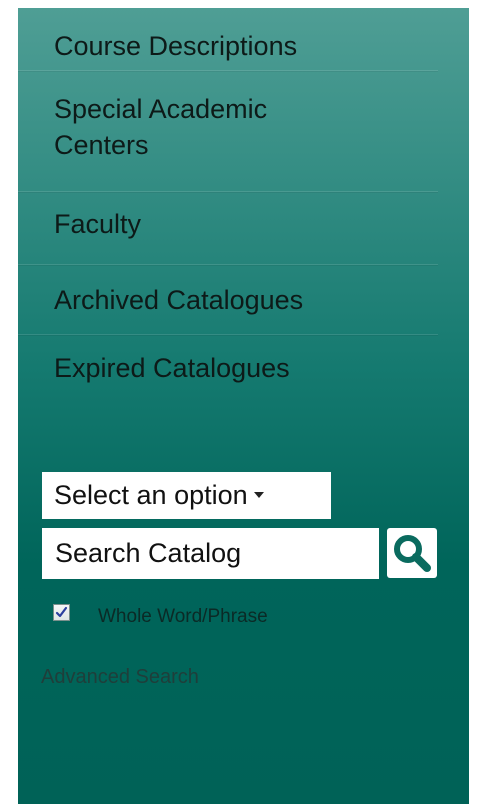 The height and width of the screenshot is (804, 487). Describe the element at coordinates (176, 46) in the screenshot. I see `nav-item-label: Course Descriptions` at that location.